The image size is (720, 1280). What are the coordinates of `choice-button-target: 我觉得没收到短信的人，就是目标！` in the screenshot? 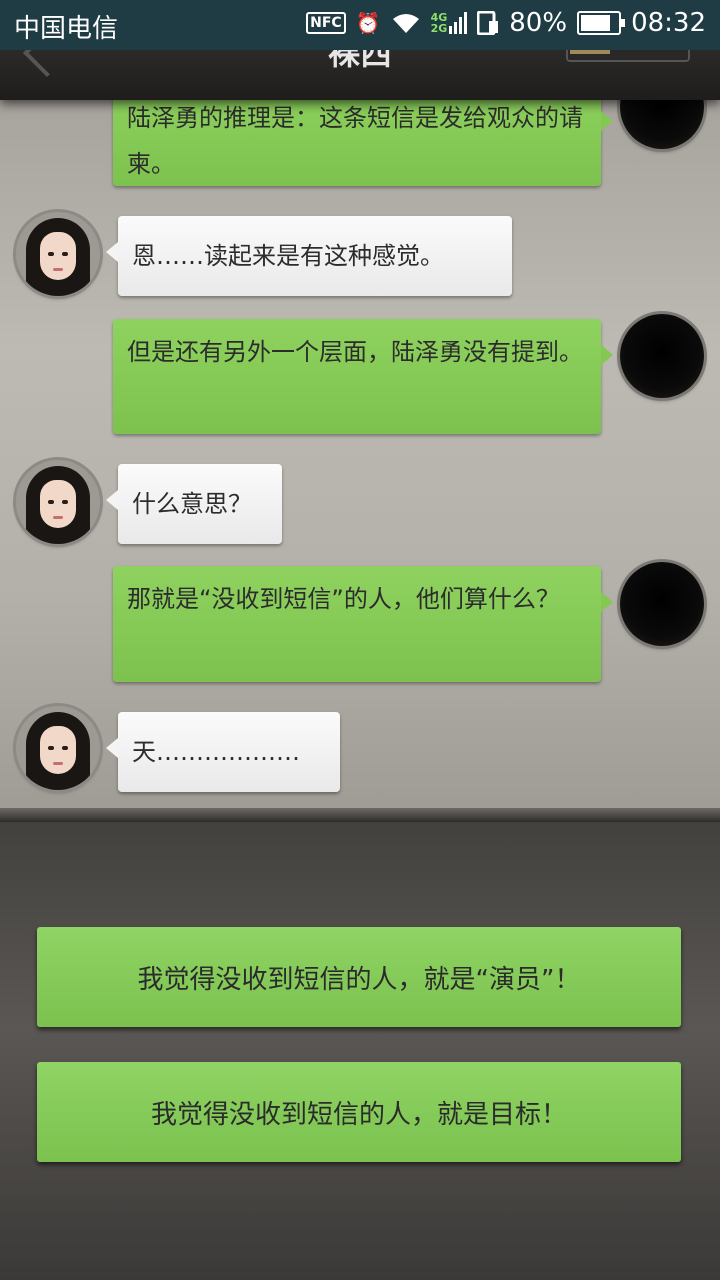 It's located at (359, 1112).